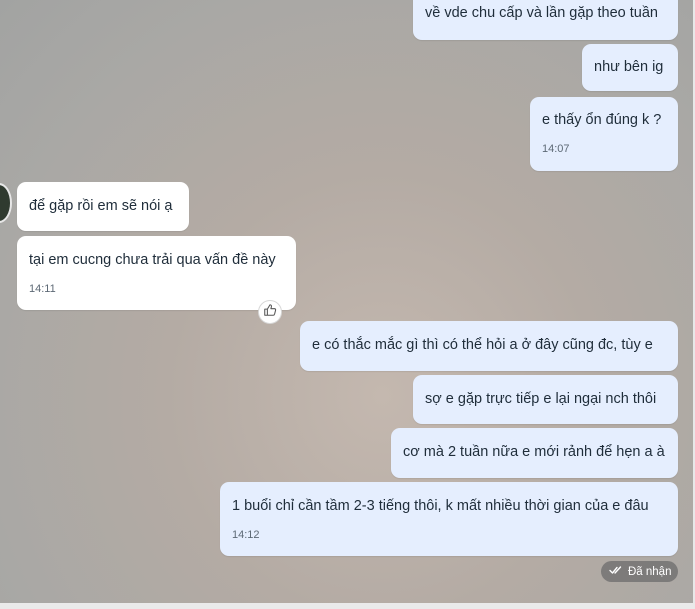 This screenshot has width=695, height=609. Describe the element at coordinates (541, 399) in the screenshot. I see `message-text: sợ e gặp trực tiếp e lại ngại nch thôi` at that location.